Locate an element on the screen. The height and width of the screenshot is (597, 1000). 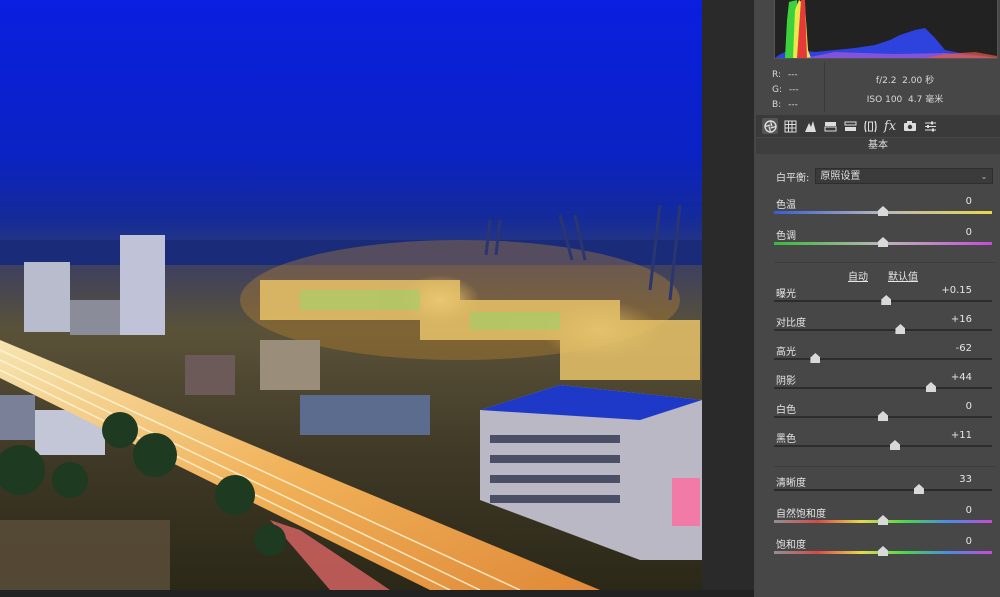
slider-label: 黑色 is located at coordinates (786, 439).